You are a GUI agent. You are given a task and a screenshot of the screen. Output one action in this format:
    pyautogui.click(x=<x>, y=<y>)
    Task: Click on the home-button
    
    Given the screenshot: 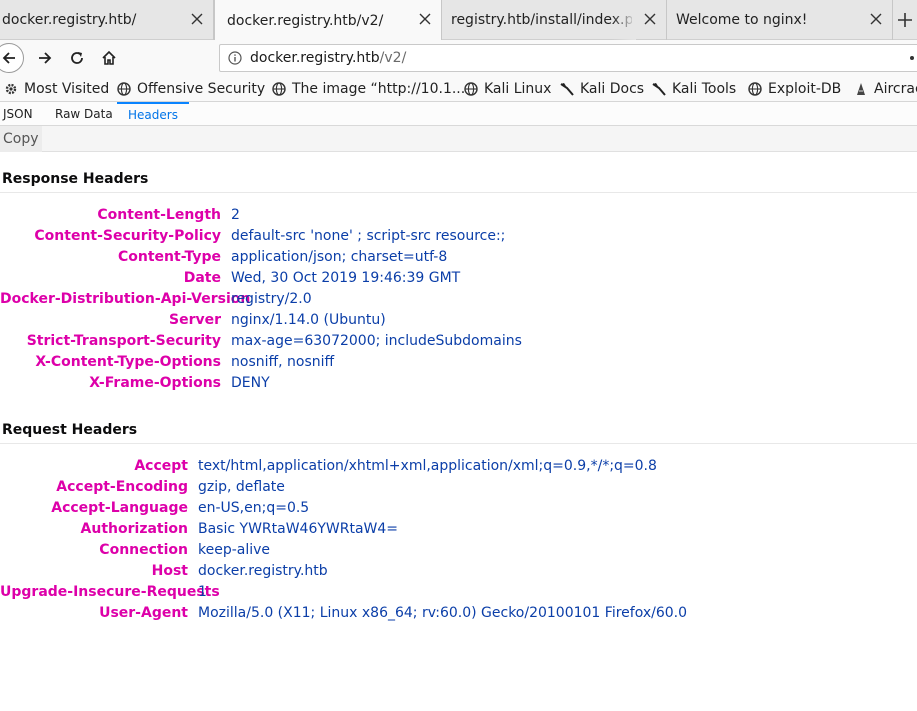 What is the action you would take?
    pyautogui.click(x=109, y=58)
    